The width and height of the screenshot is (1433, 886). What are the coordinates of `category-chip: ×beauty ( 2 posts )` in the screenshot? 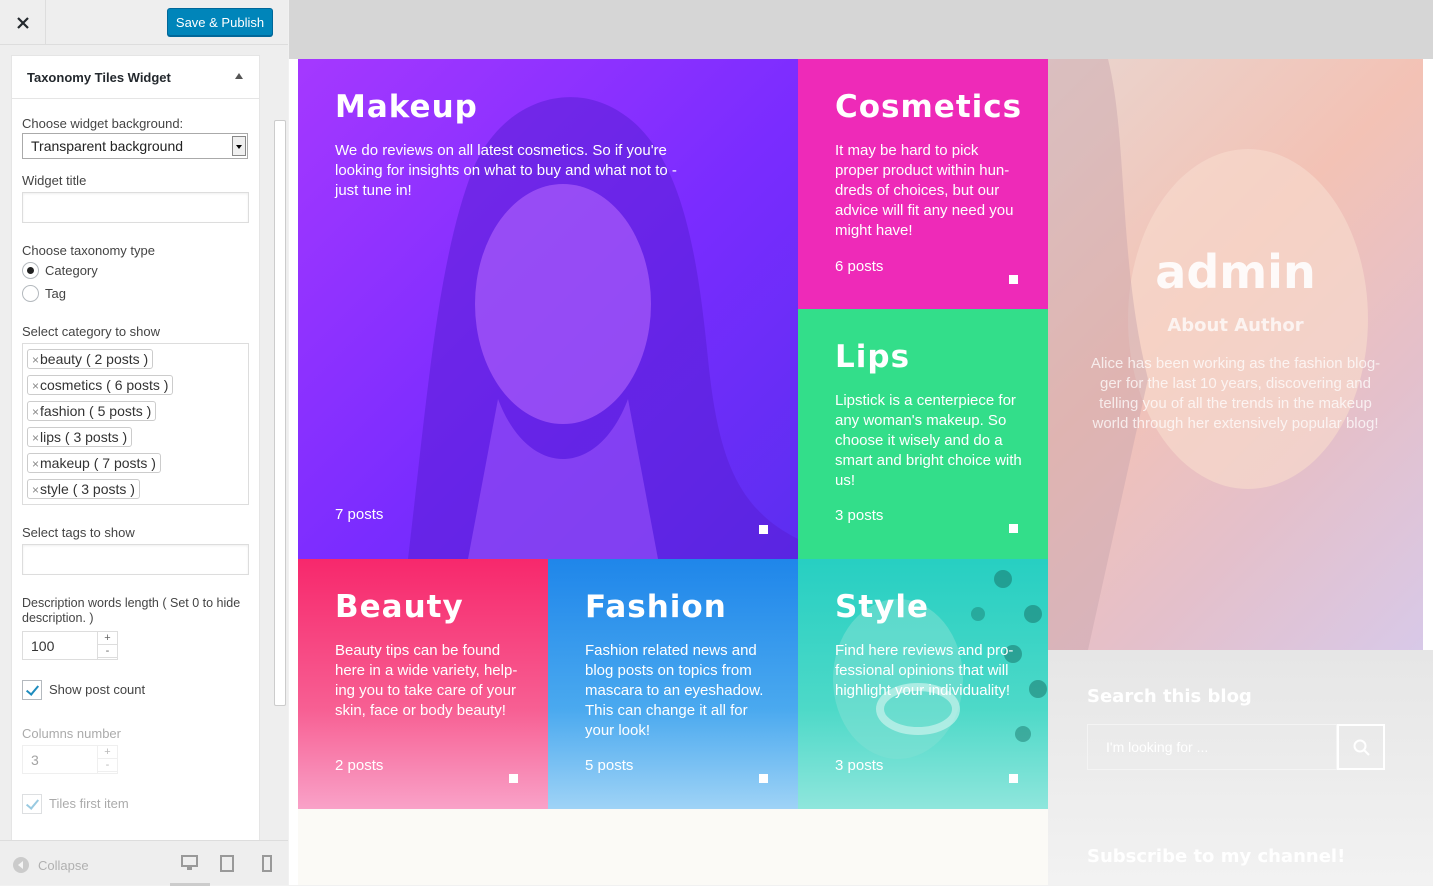 It's located at (90, 359).